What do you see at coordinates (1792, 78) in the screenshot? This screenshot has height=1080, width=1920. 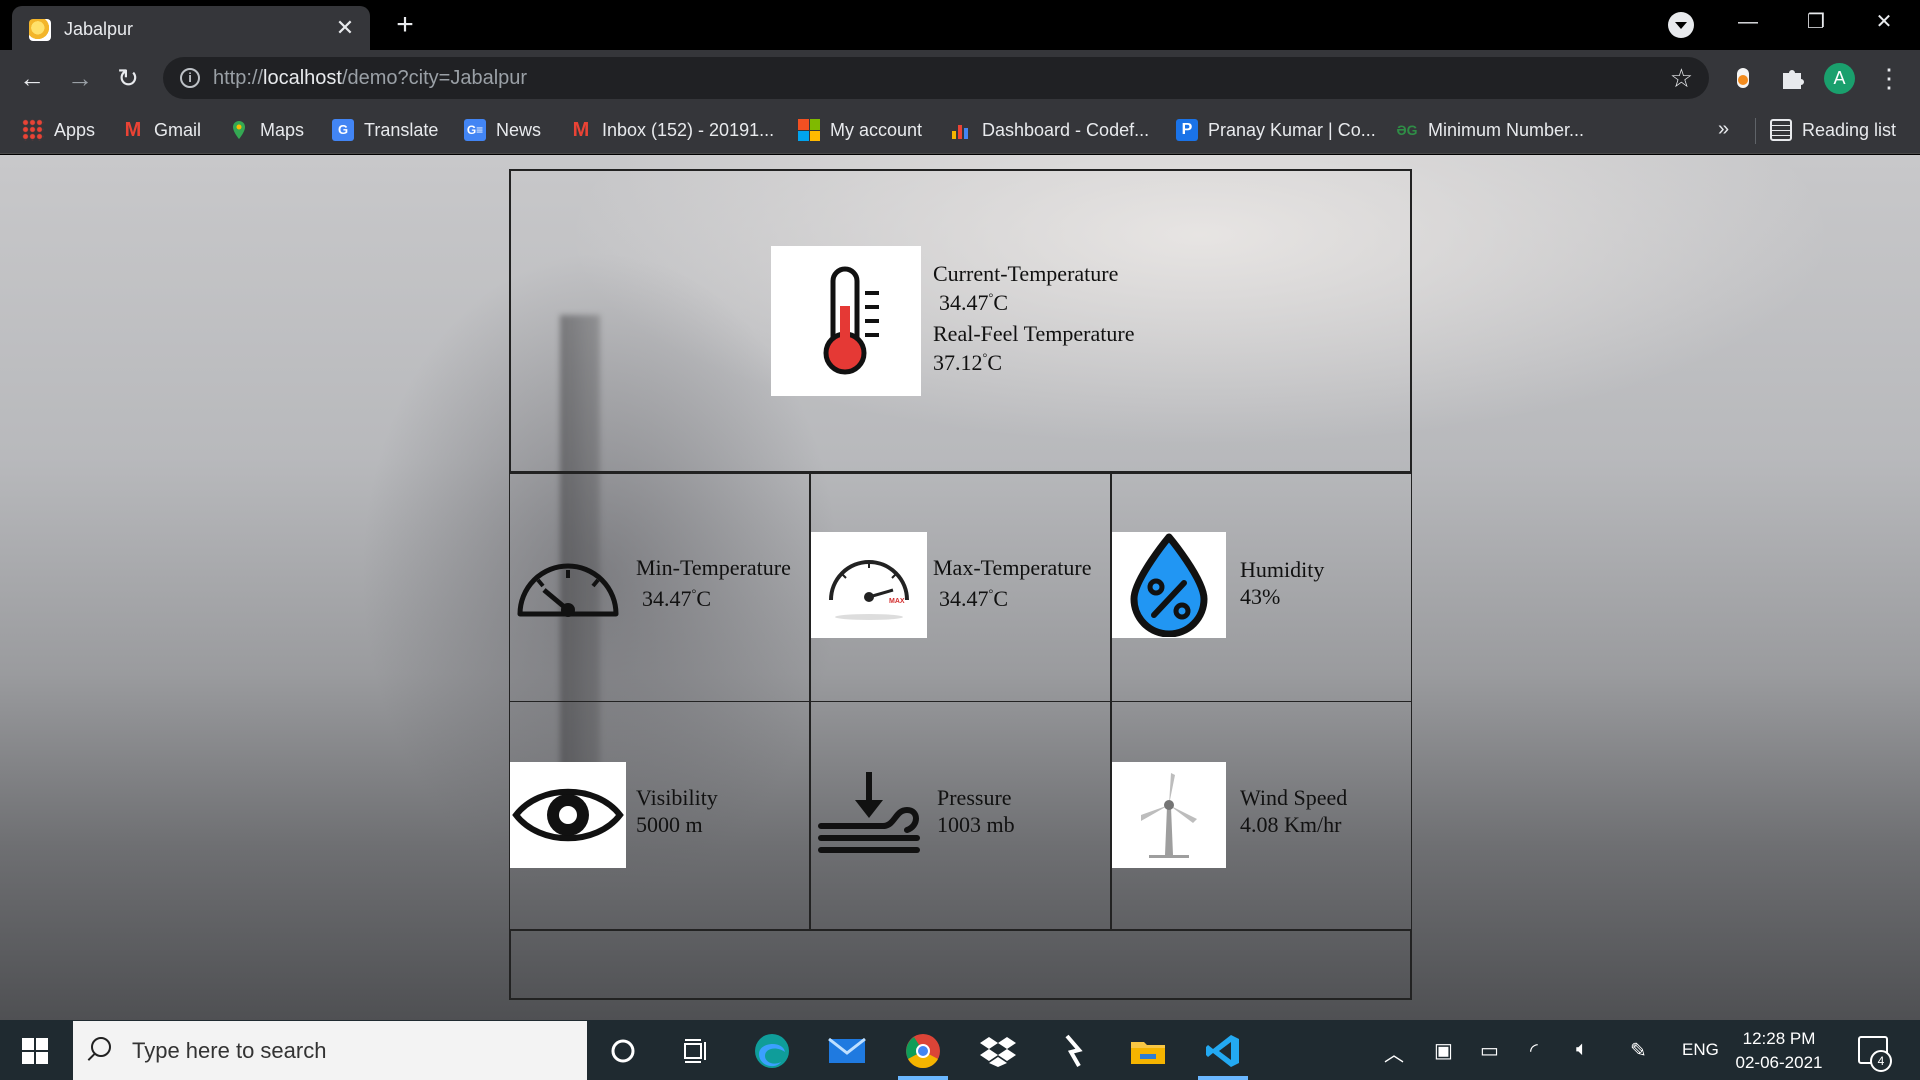 I see `extensions-puzzle-icon` at bounding box center [1792, 78].